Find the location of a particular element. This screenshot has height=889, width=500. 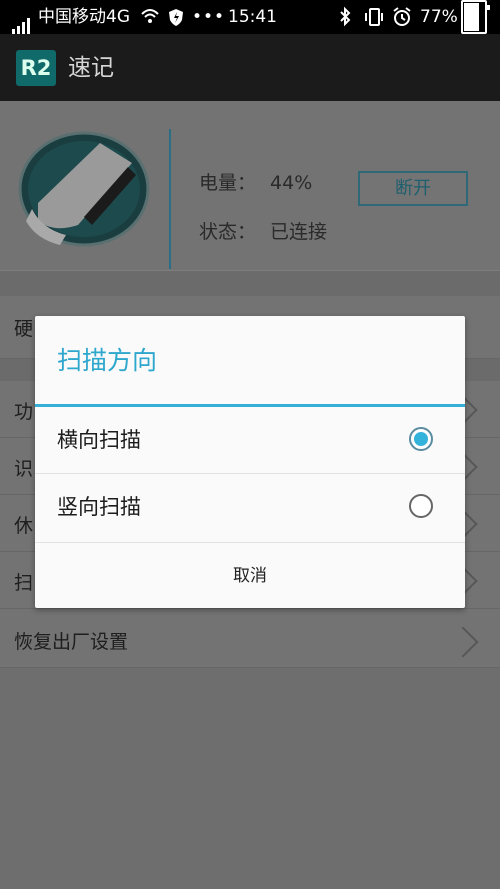

settings-row-label: 休 is located at coordinates (24, 526).